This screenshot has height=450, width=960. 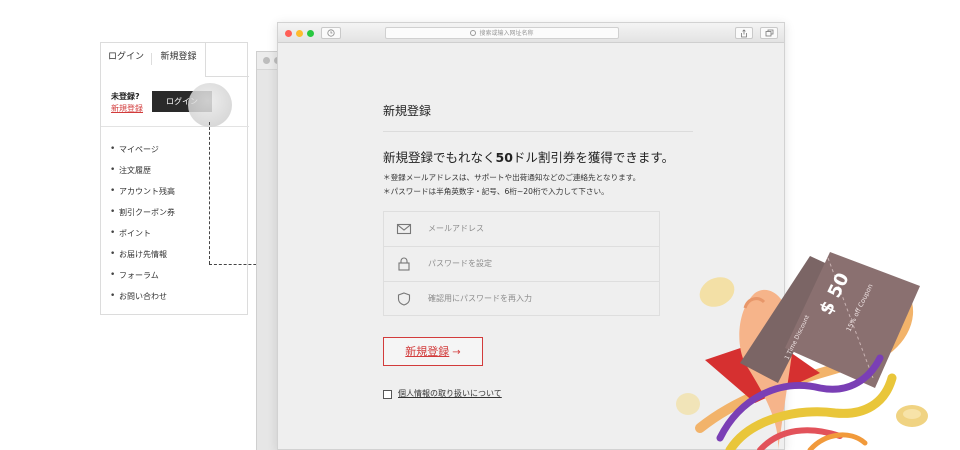 I want to click on page-title: 新規登録, so click(x=407, y=111).